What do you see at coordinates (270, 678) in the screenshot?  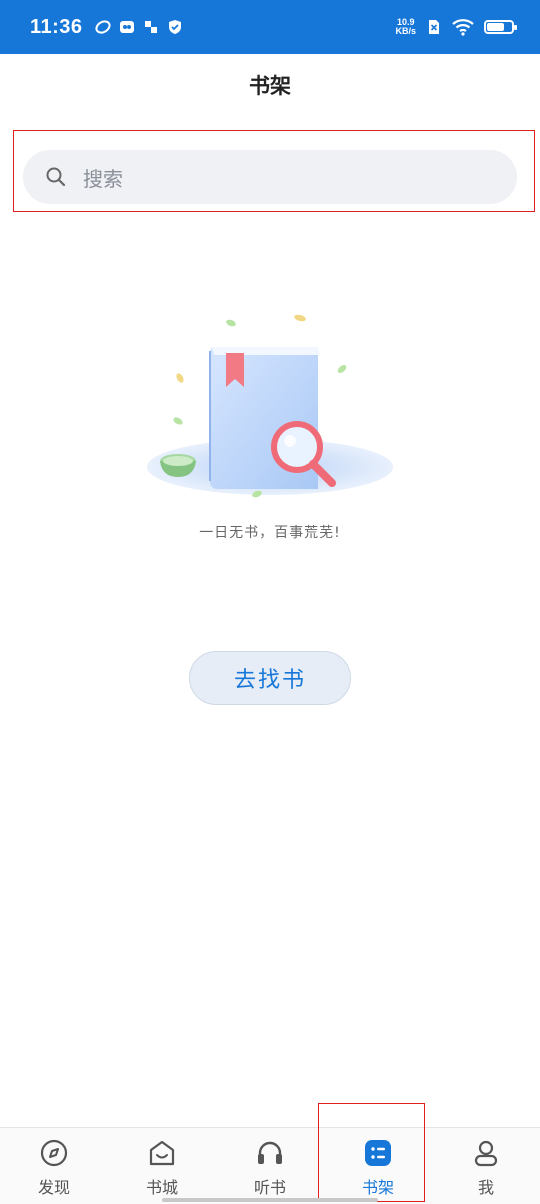 I see `find-books-button: 去找书` at bounding box center [270, 678].